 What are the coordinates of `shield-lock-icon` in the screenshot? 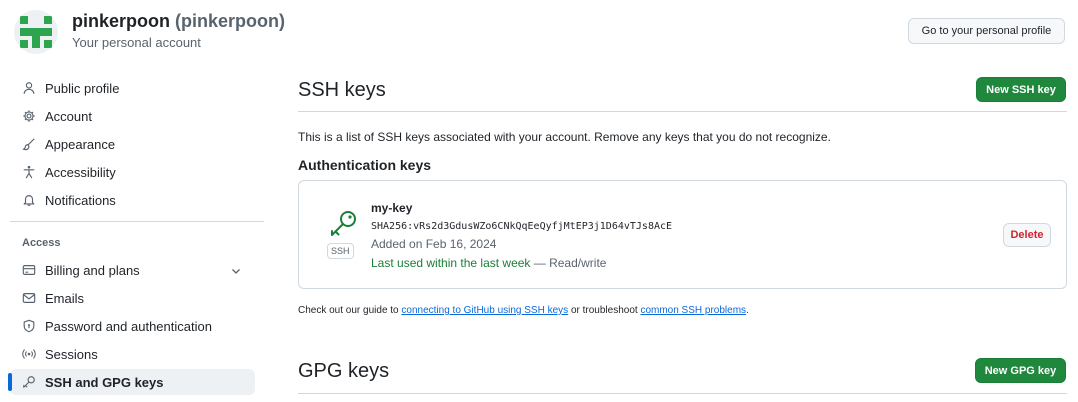 It's located at (29, 326).